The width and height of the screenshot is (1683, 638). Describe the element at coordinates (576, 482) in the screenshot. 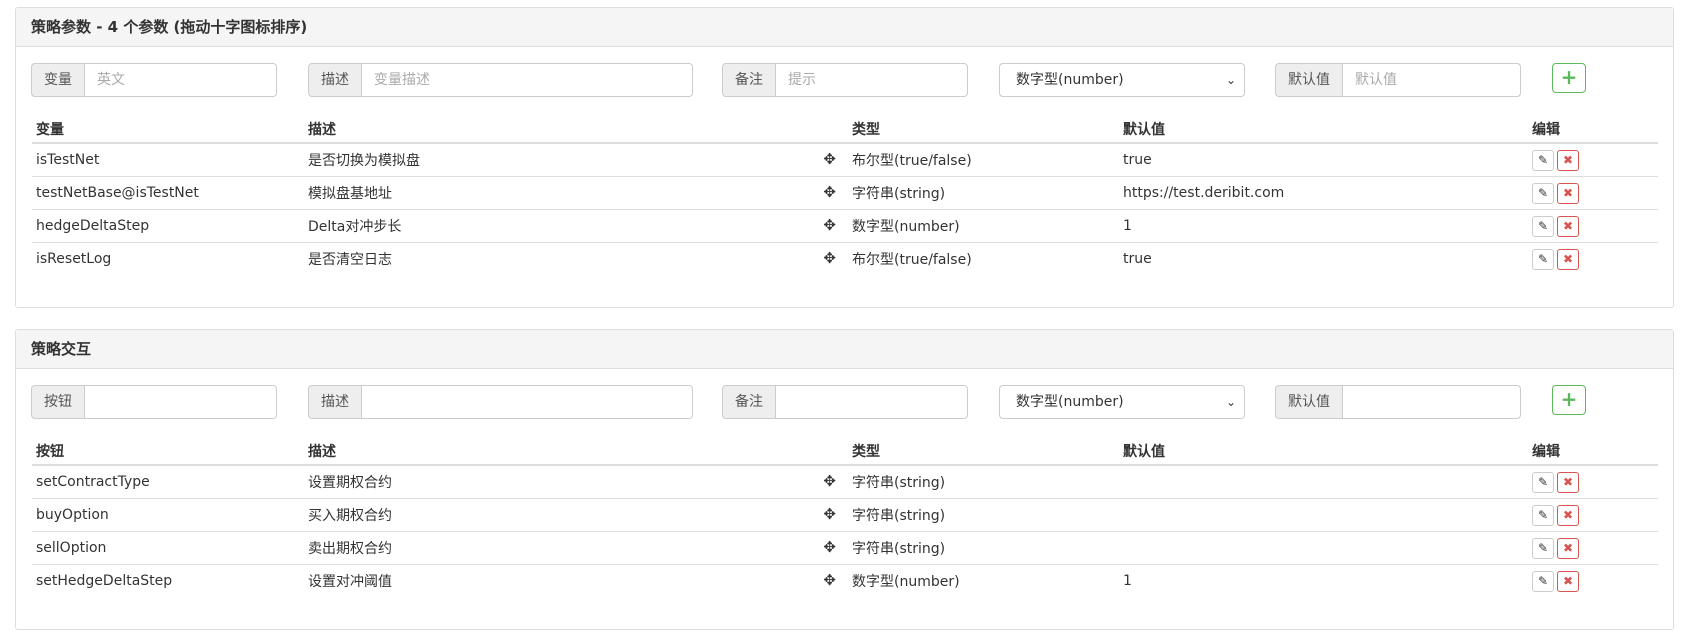

I see `row-desc-cell: 设置期权合约 ✥` at that location.